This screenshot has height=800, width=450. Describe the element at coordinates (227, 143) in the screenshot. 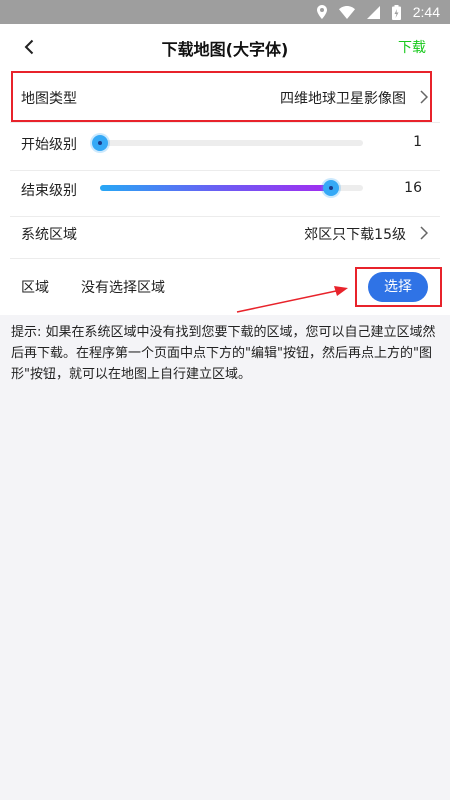

I see `start-level-slider` at that location.